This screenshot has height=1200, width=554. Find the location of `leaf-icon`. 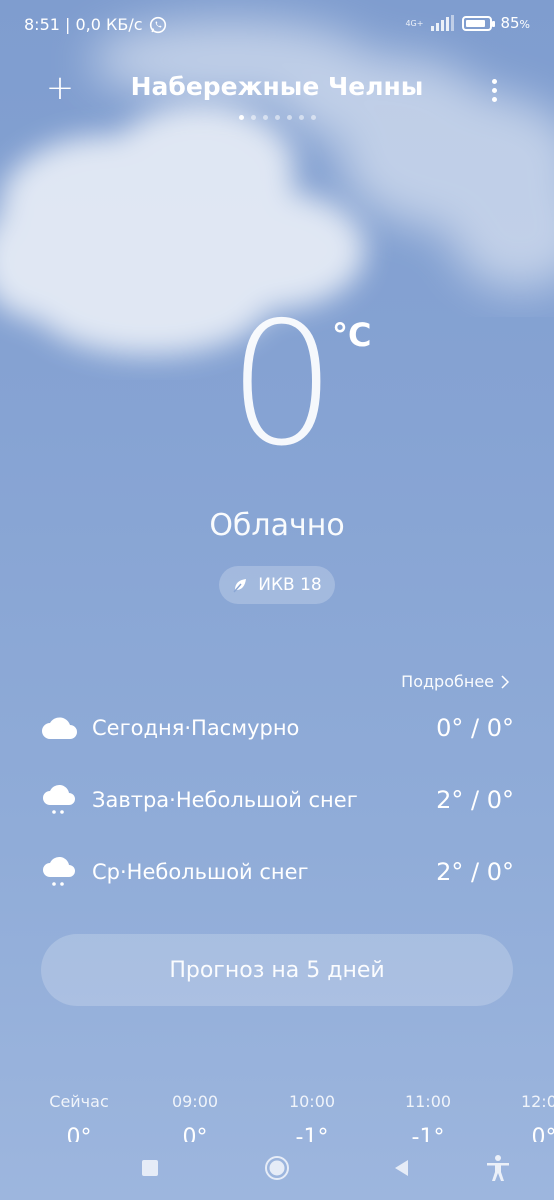

leaf-icon is located at coordinates (240, 586).